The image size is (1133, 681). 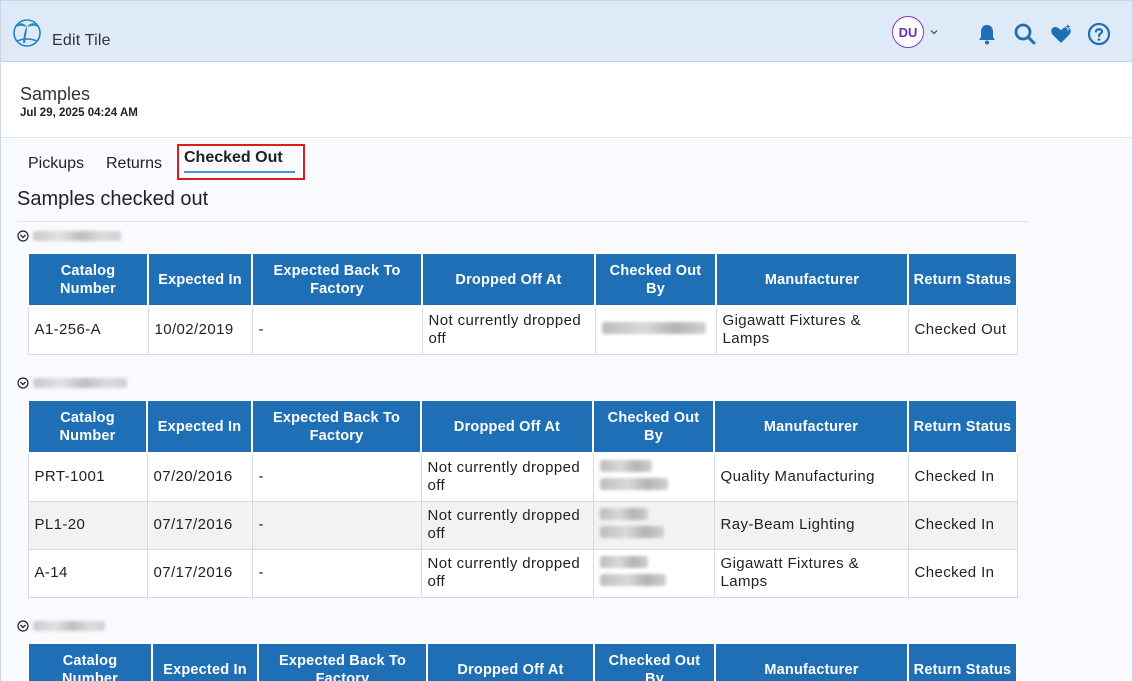 What do you see at coordinates (811, 477) in the screenshot?
I see `manufacturer: Quality Manufacturing` at bounding box center [811, 477].